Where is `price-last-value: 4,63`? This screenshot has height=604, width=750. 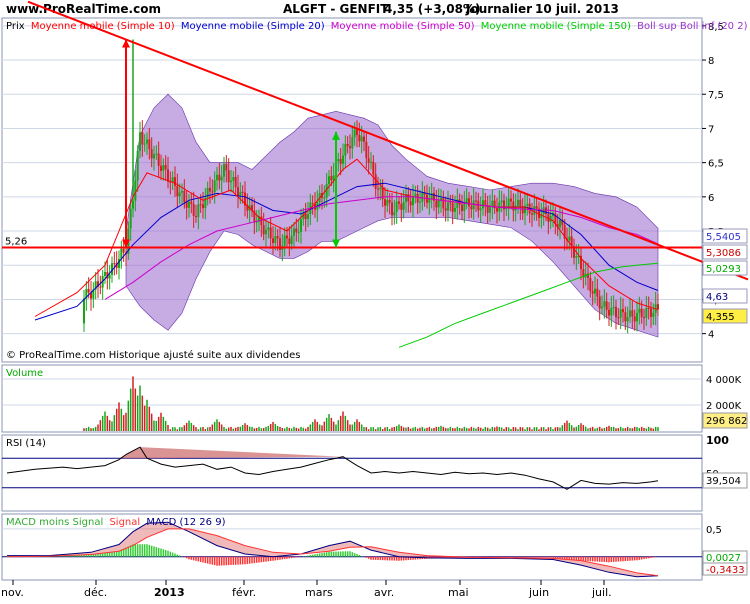
price-last-value: 4,63 is located at coordinates (717, 297).